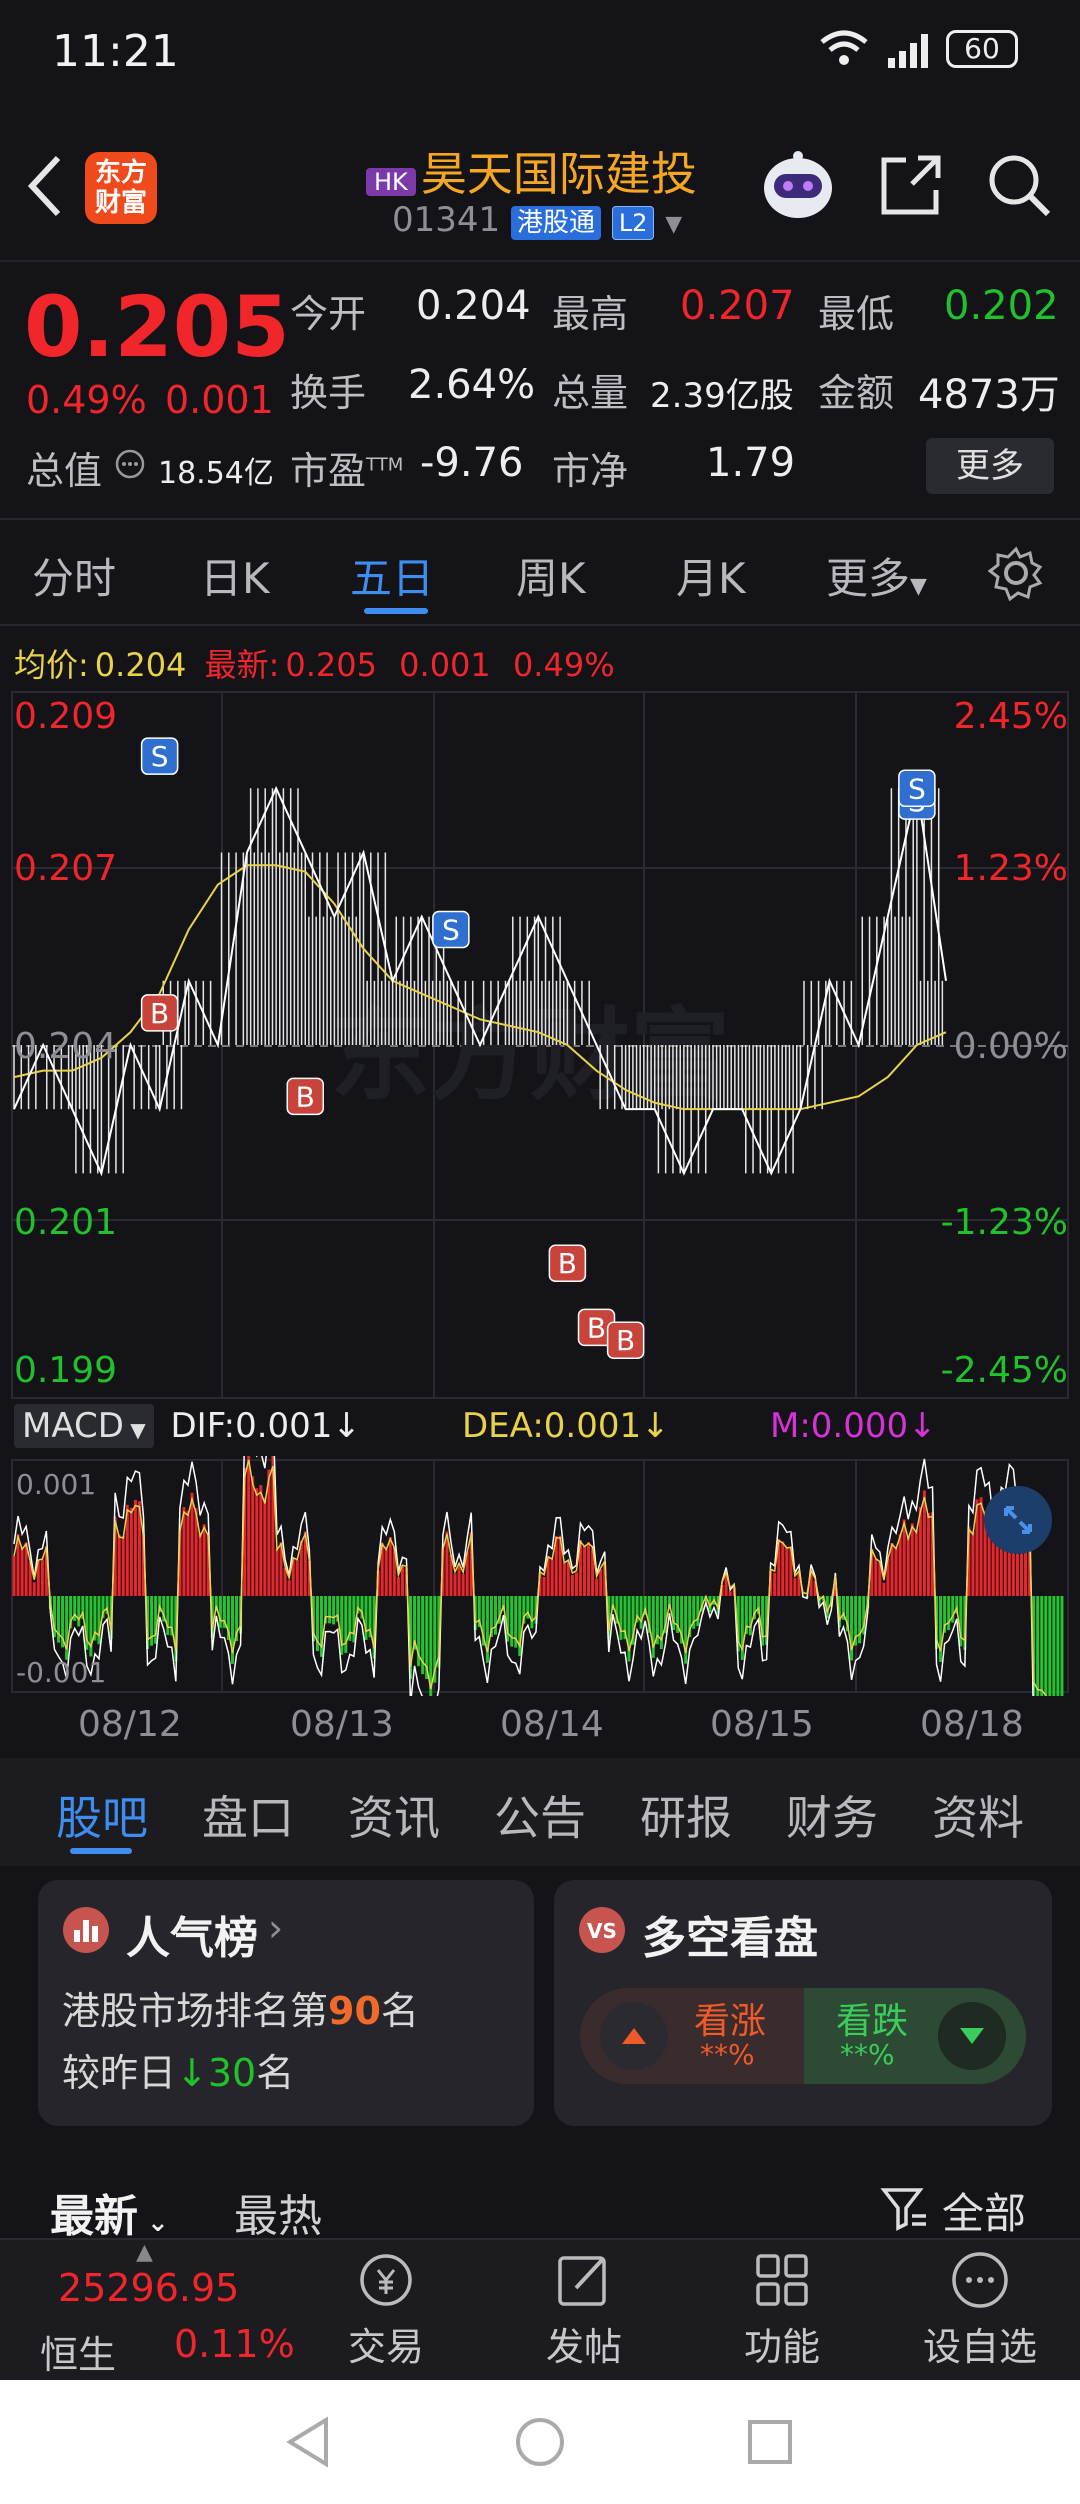 The width and height of the screenshot is (1080, 2504). Describe the element at coordinates (64, 471) in the screenshot. I see `mcap-label: 总值` at that location.